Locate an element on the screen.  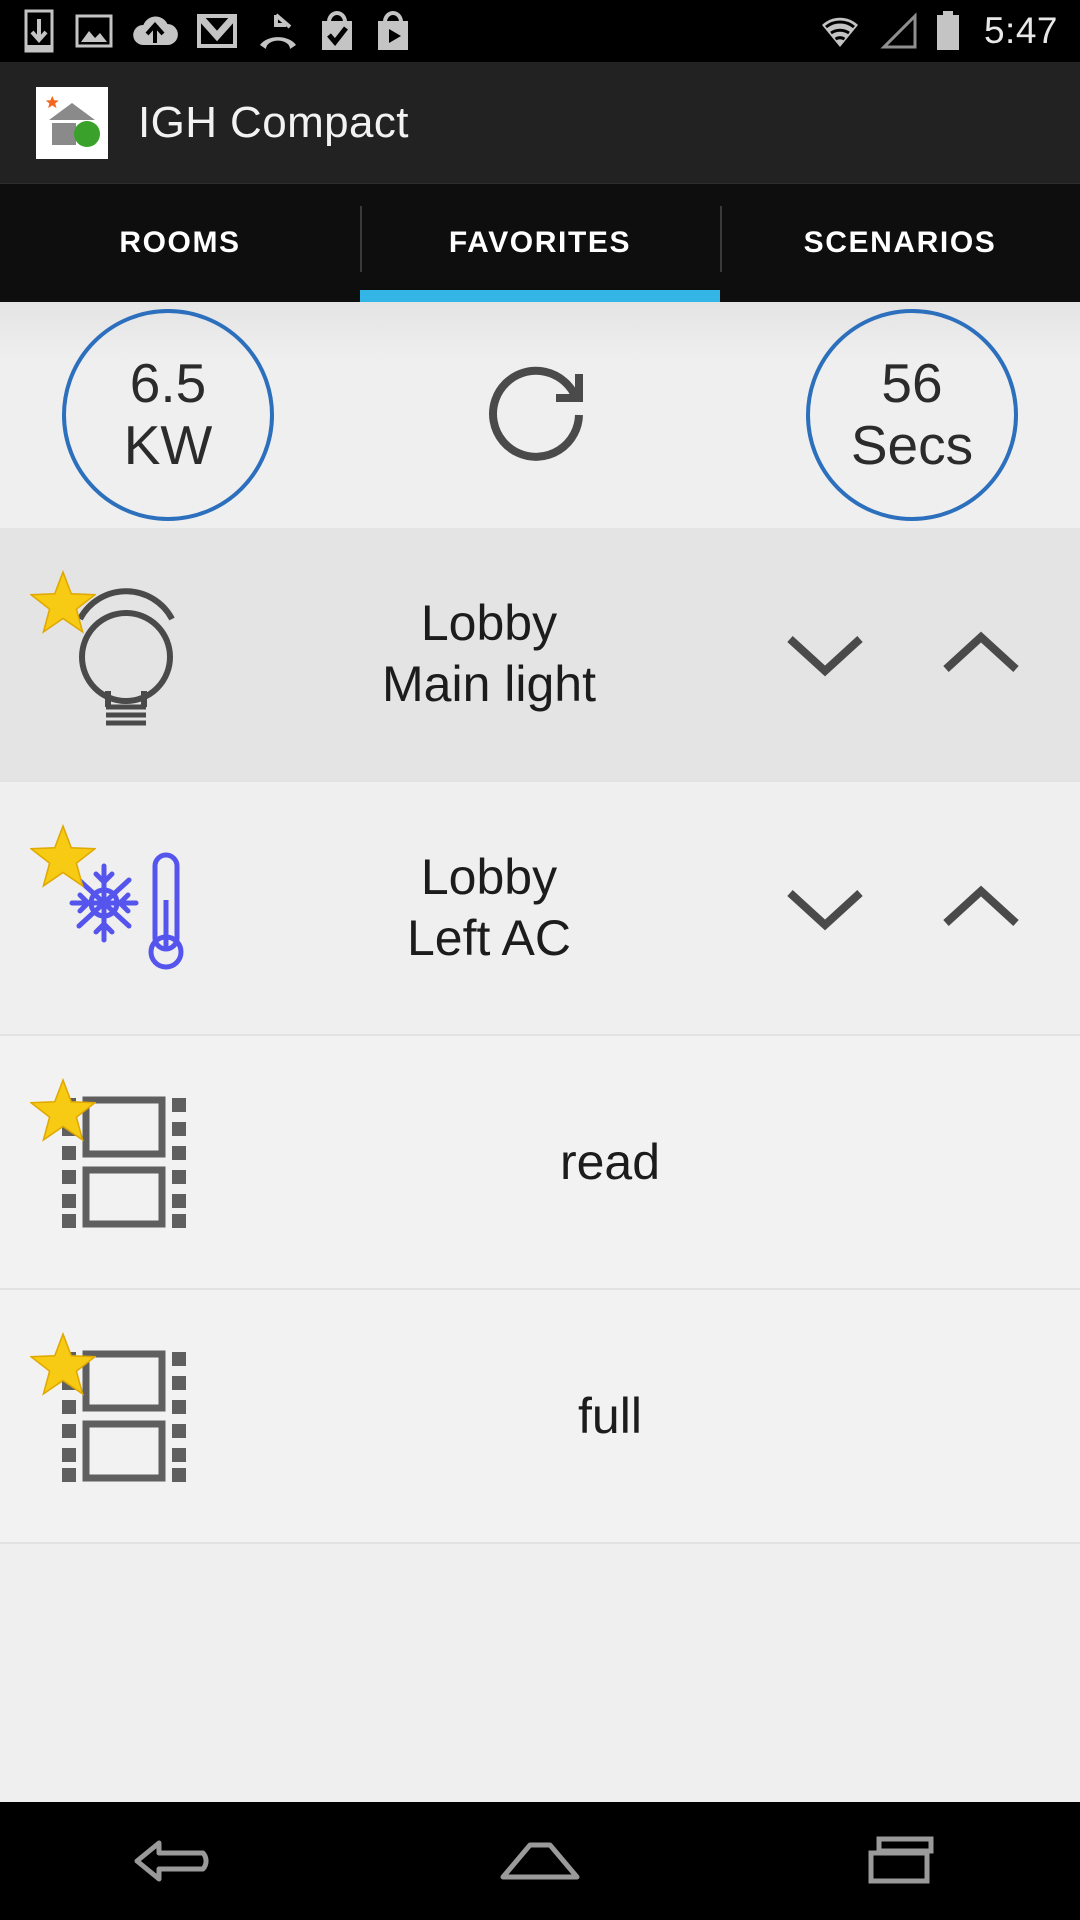
play-store-play-icon is located at coordinates (393, 30).